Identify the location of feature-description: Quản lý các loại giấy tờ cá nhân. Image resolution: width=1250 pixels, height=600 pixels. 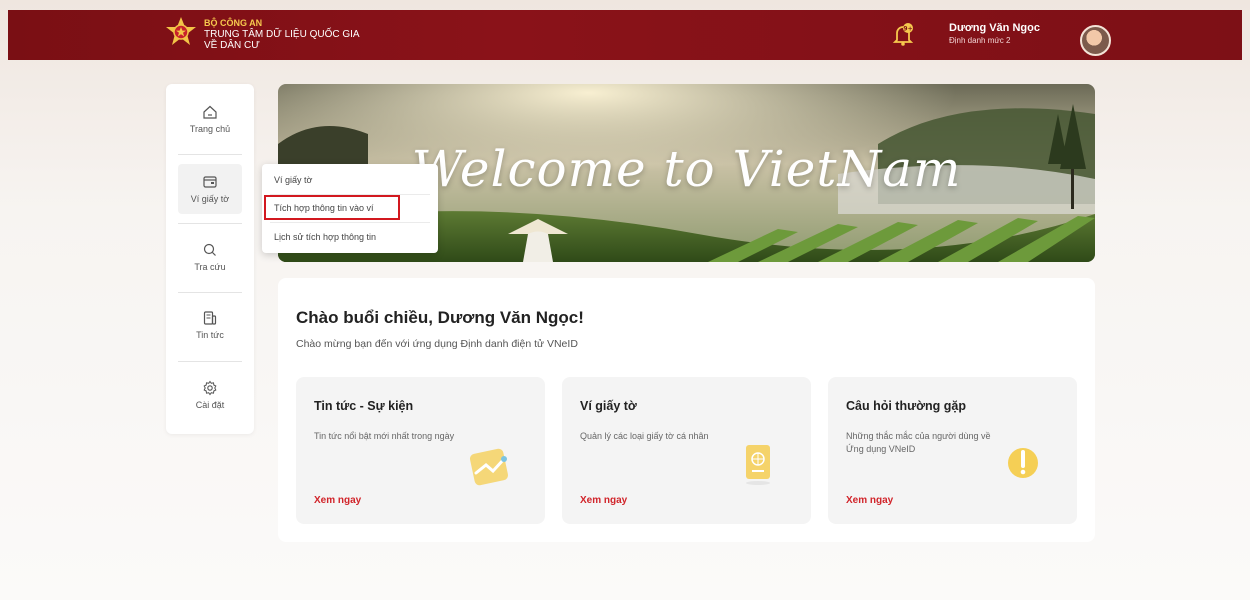
(644, 436).